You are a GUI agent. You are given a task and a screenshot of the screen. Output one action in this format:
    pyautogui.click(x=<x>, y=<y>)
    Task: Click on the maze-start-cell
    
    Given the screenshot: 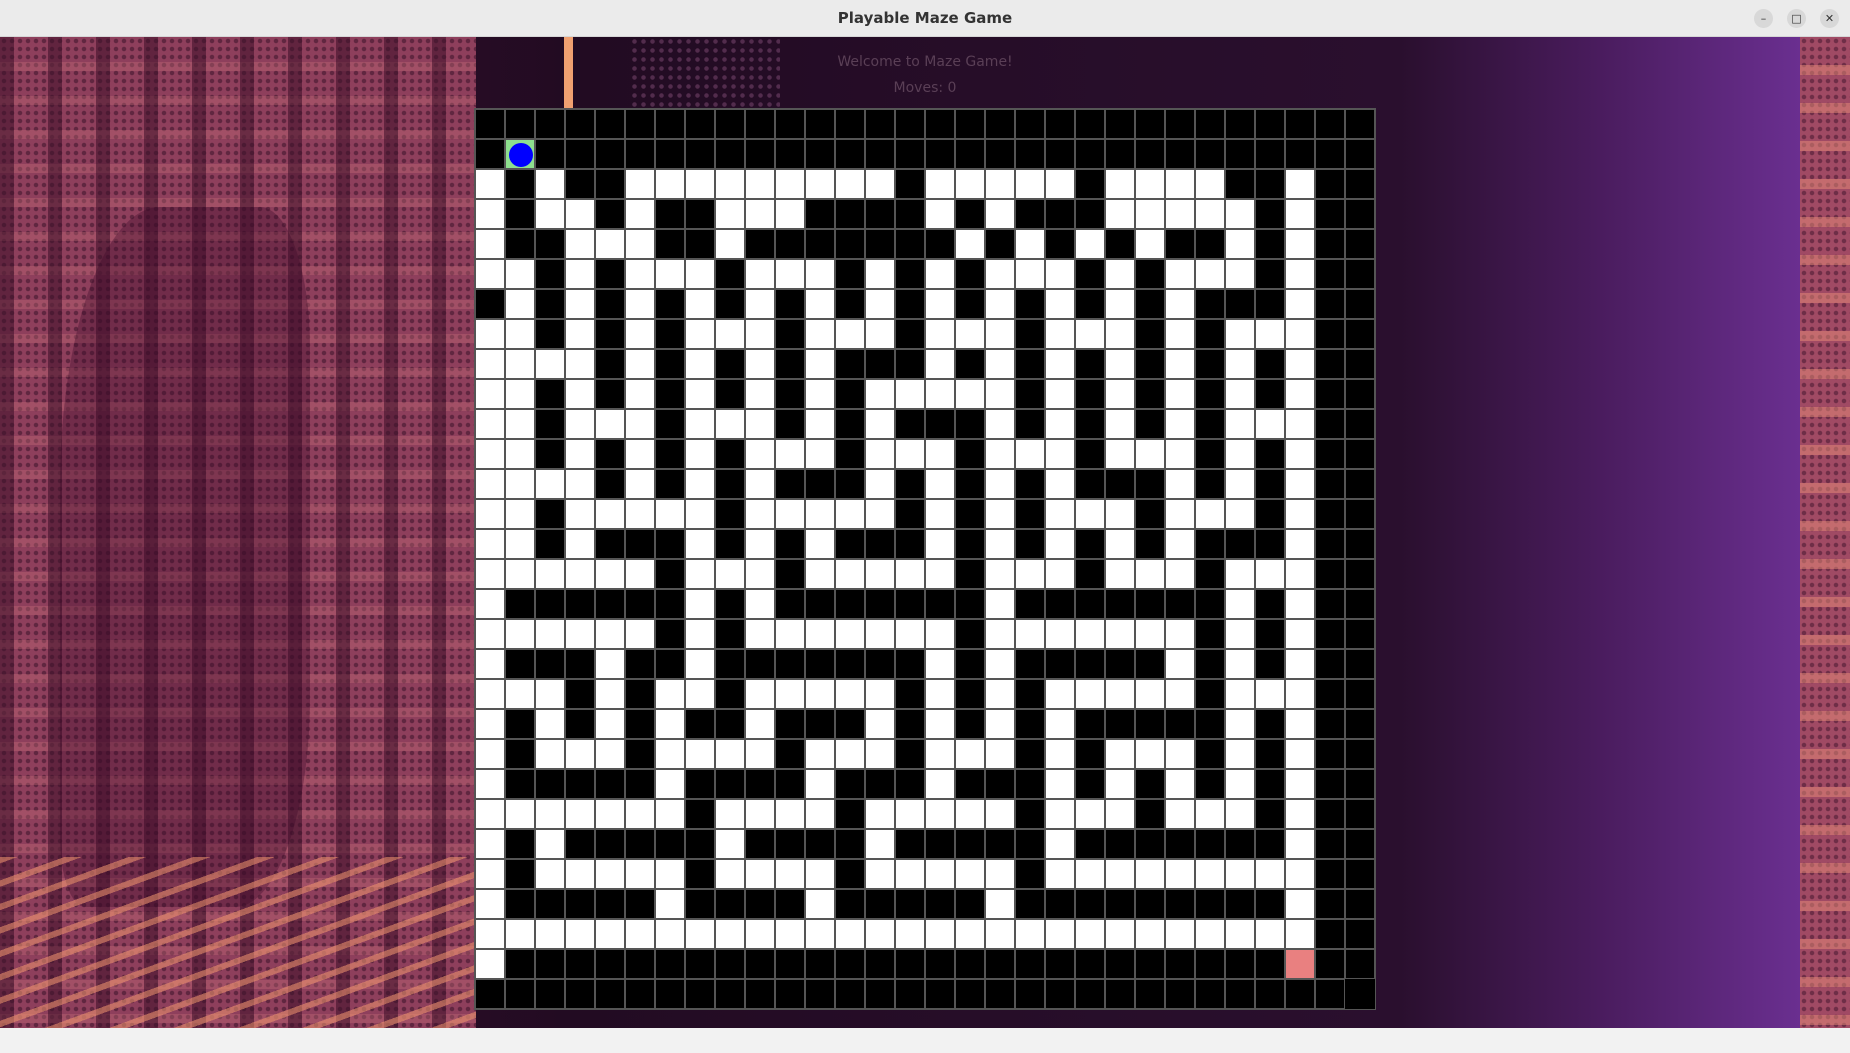 What is the action you would take?
    pyautogui.click(x=520, y=154)
    